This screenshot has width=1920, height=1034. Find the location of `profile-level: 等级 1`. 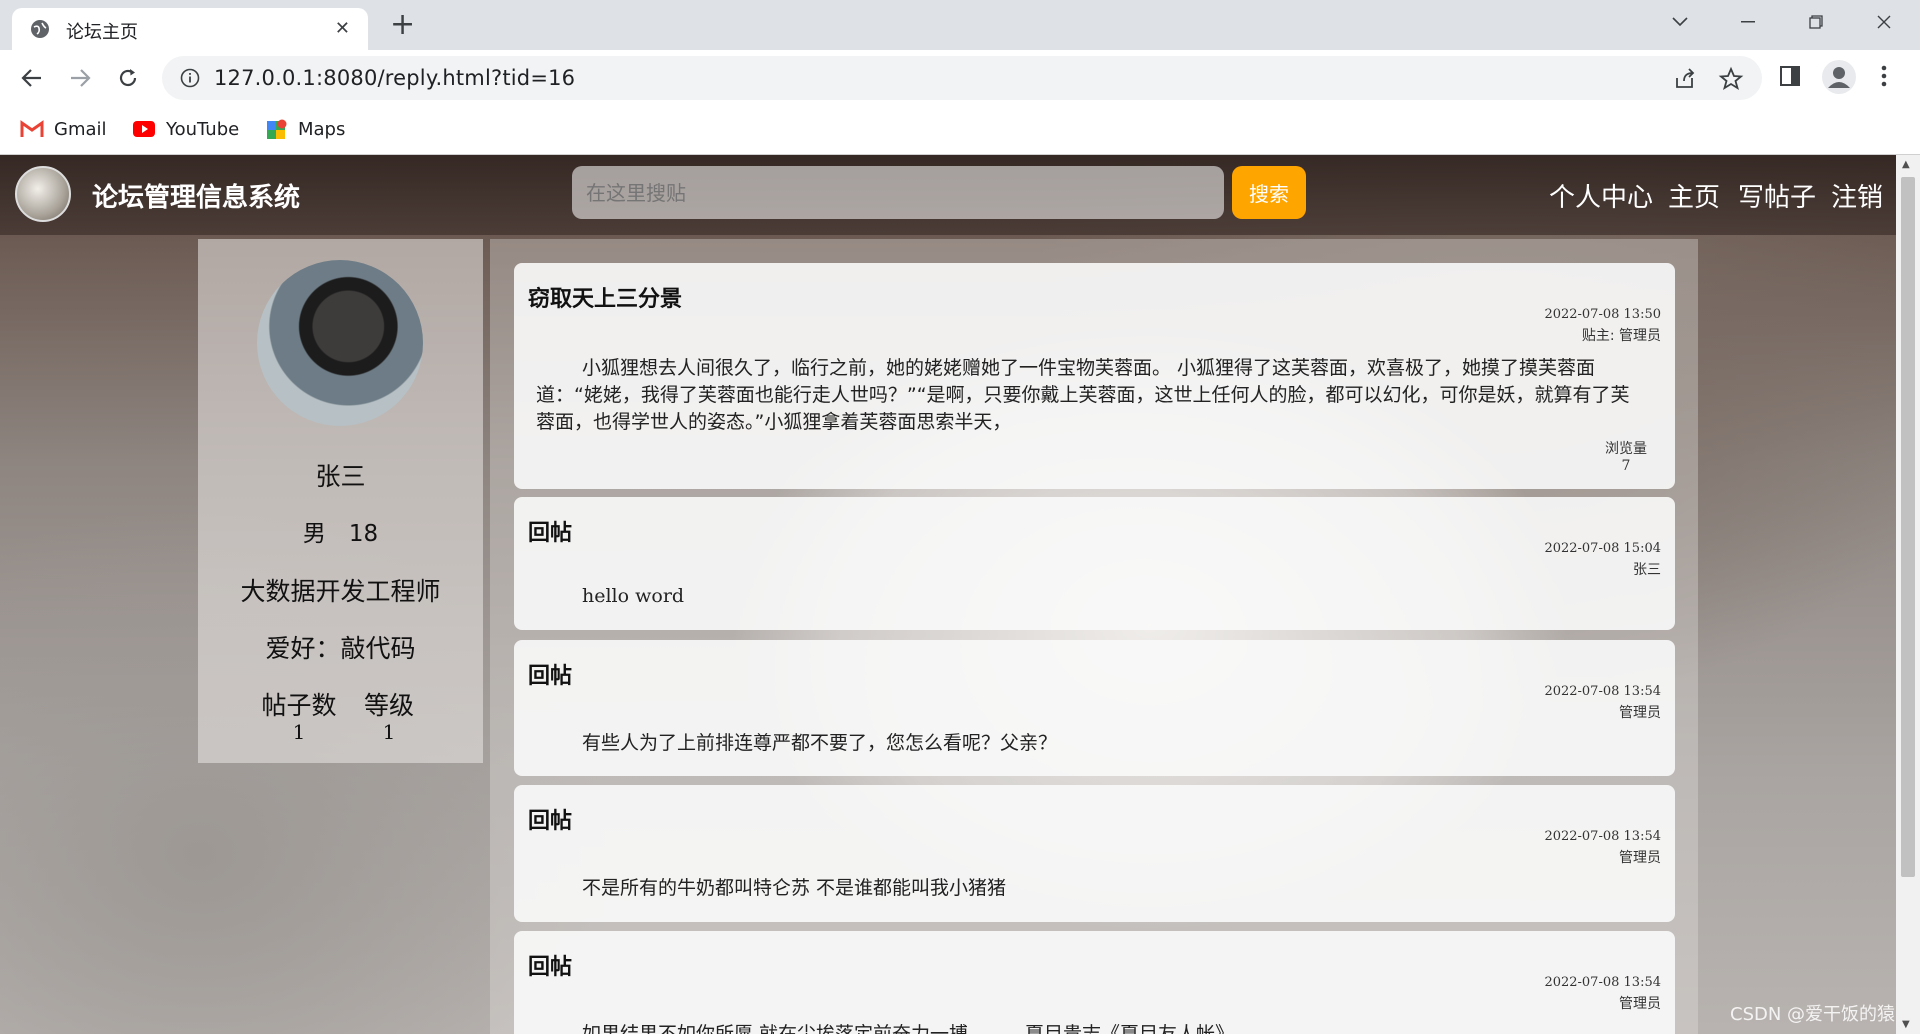

profile-level: 等级 1 is located at coordinates (389, 715).